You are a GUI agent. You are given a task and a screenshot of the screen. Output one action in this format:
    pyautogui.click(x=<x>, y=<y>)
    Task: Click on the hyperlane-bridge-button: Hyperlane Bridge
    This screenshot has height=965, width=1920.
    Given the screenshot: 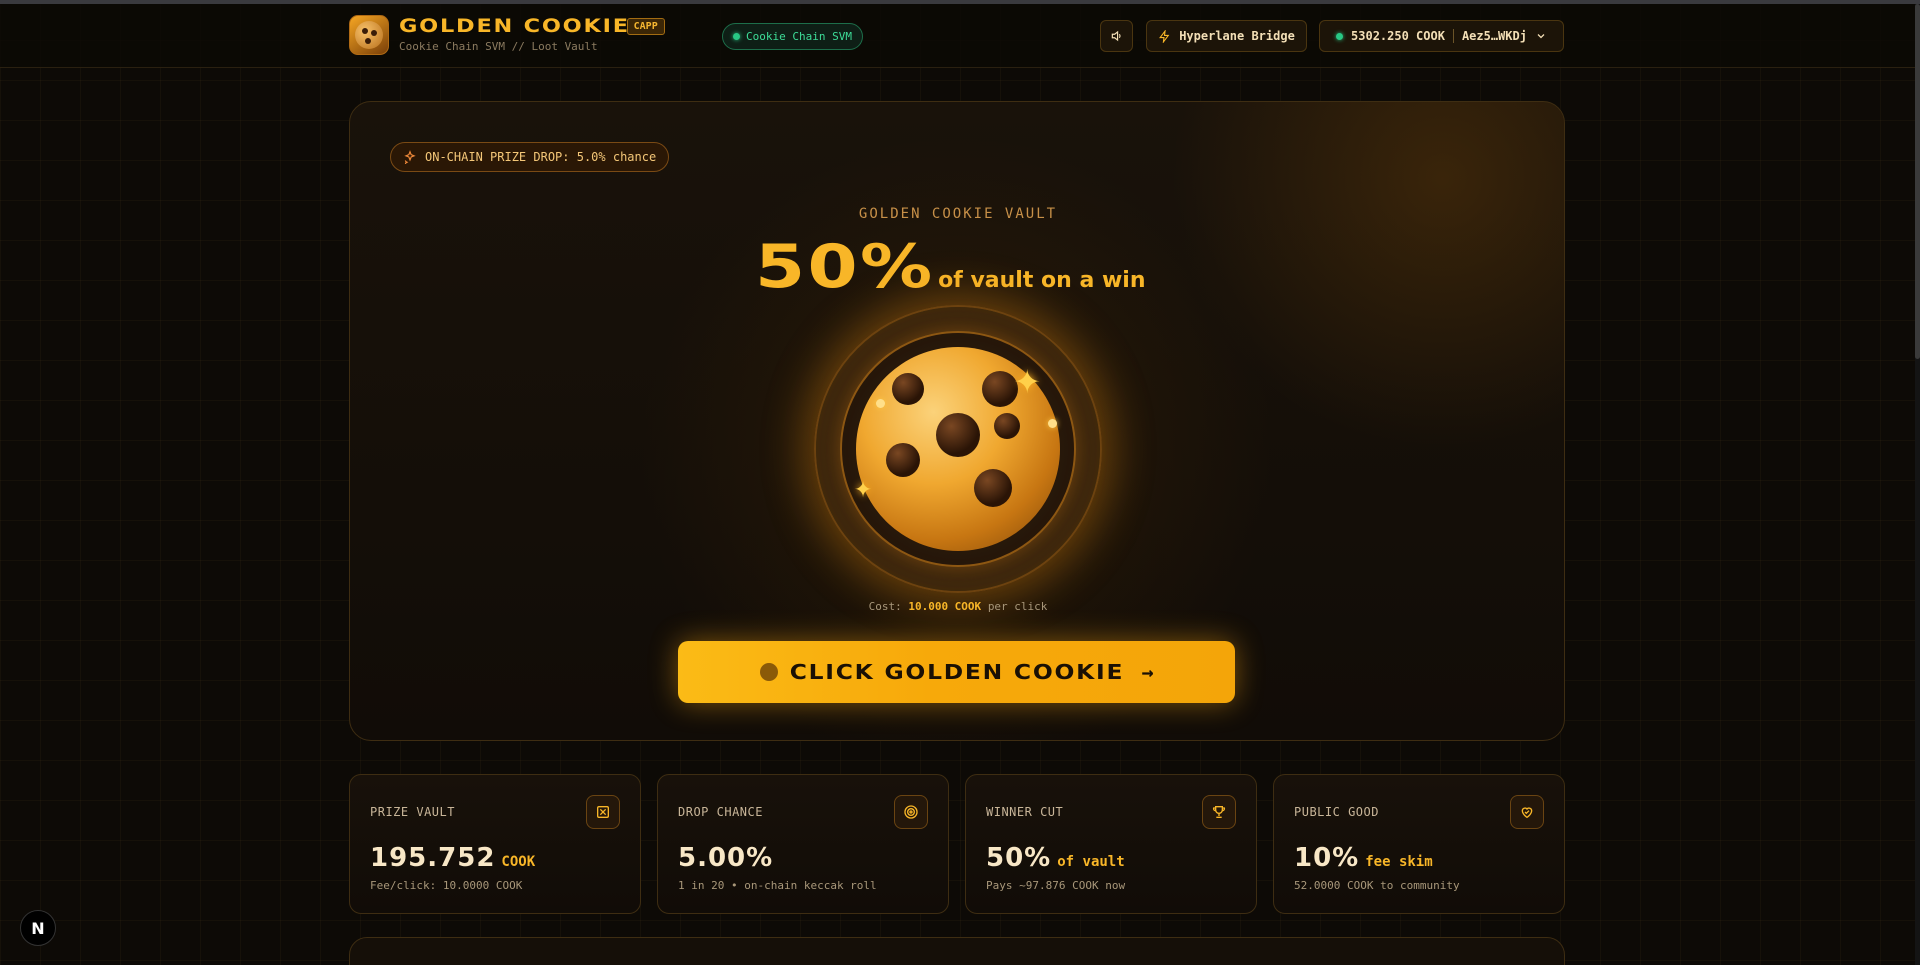 What is the action you would take?
    pyautogui.click(x=1226, y=36)
    